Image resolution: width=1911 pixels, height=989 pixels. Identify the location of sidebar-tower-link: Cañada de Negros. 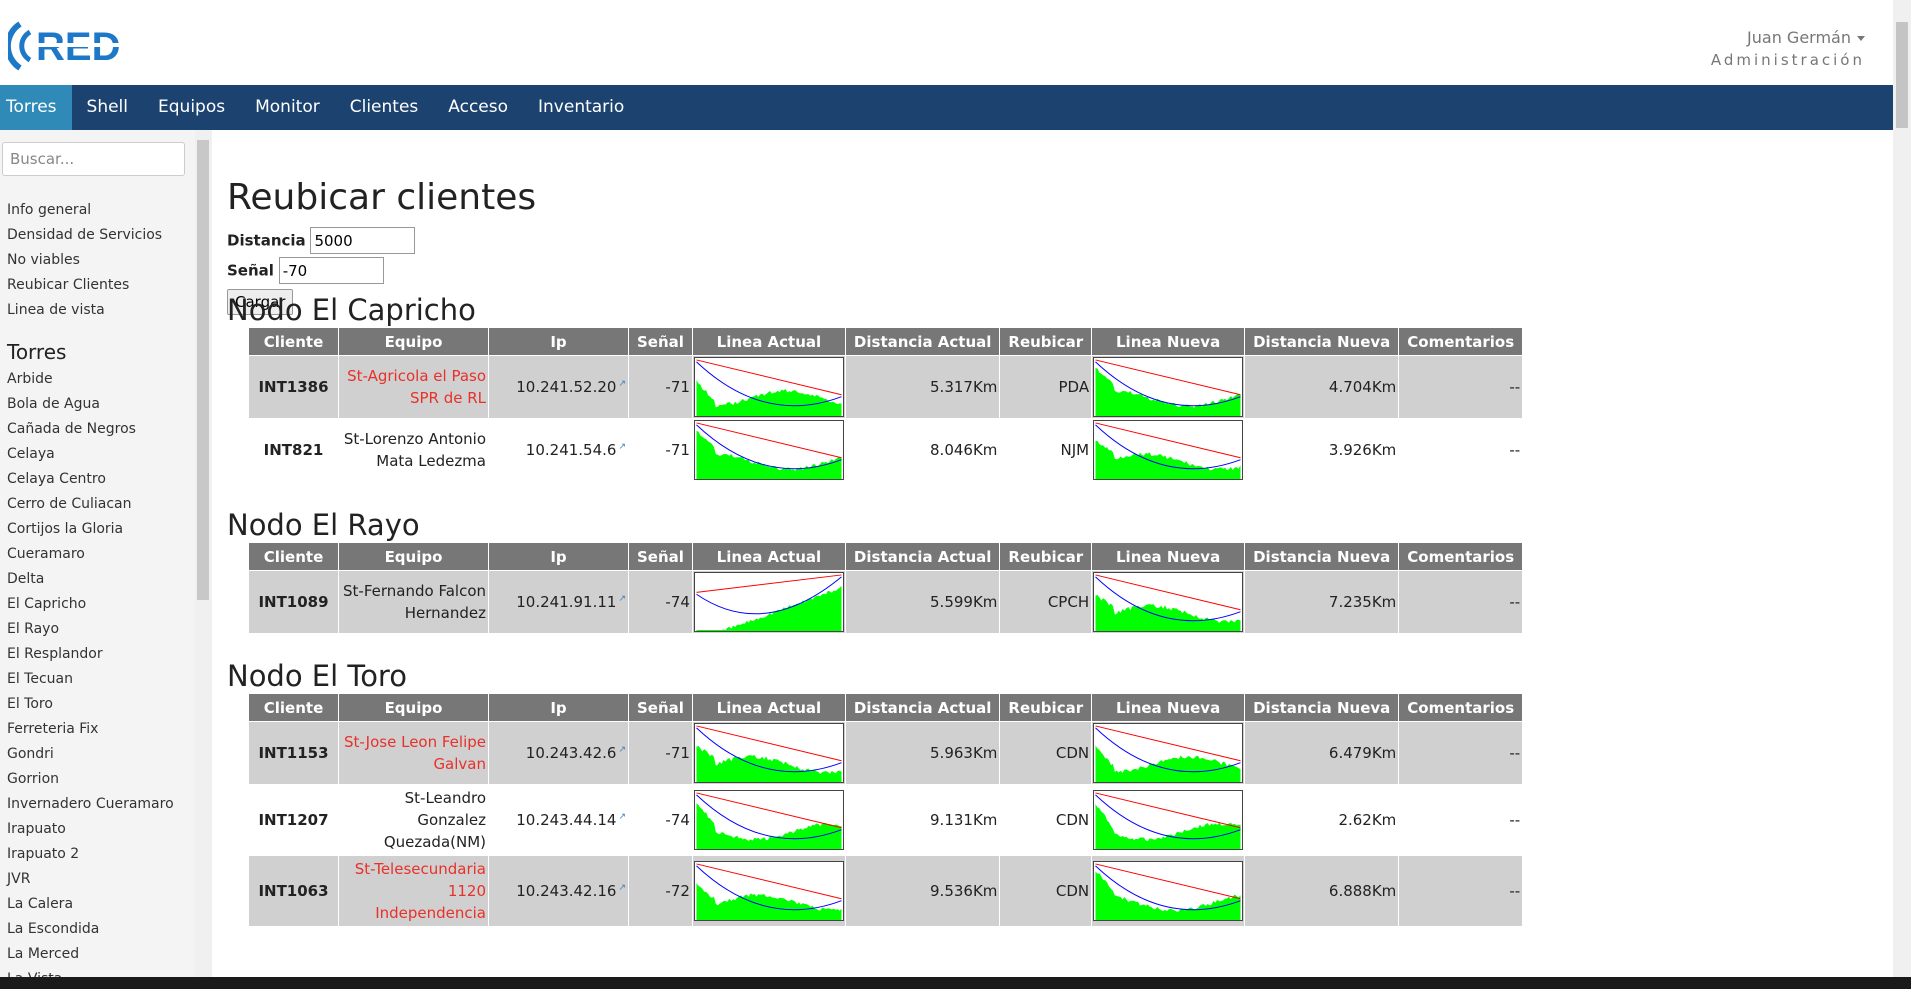
(90, 429).